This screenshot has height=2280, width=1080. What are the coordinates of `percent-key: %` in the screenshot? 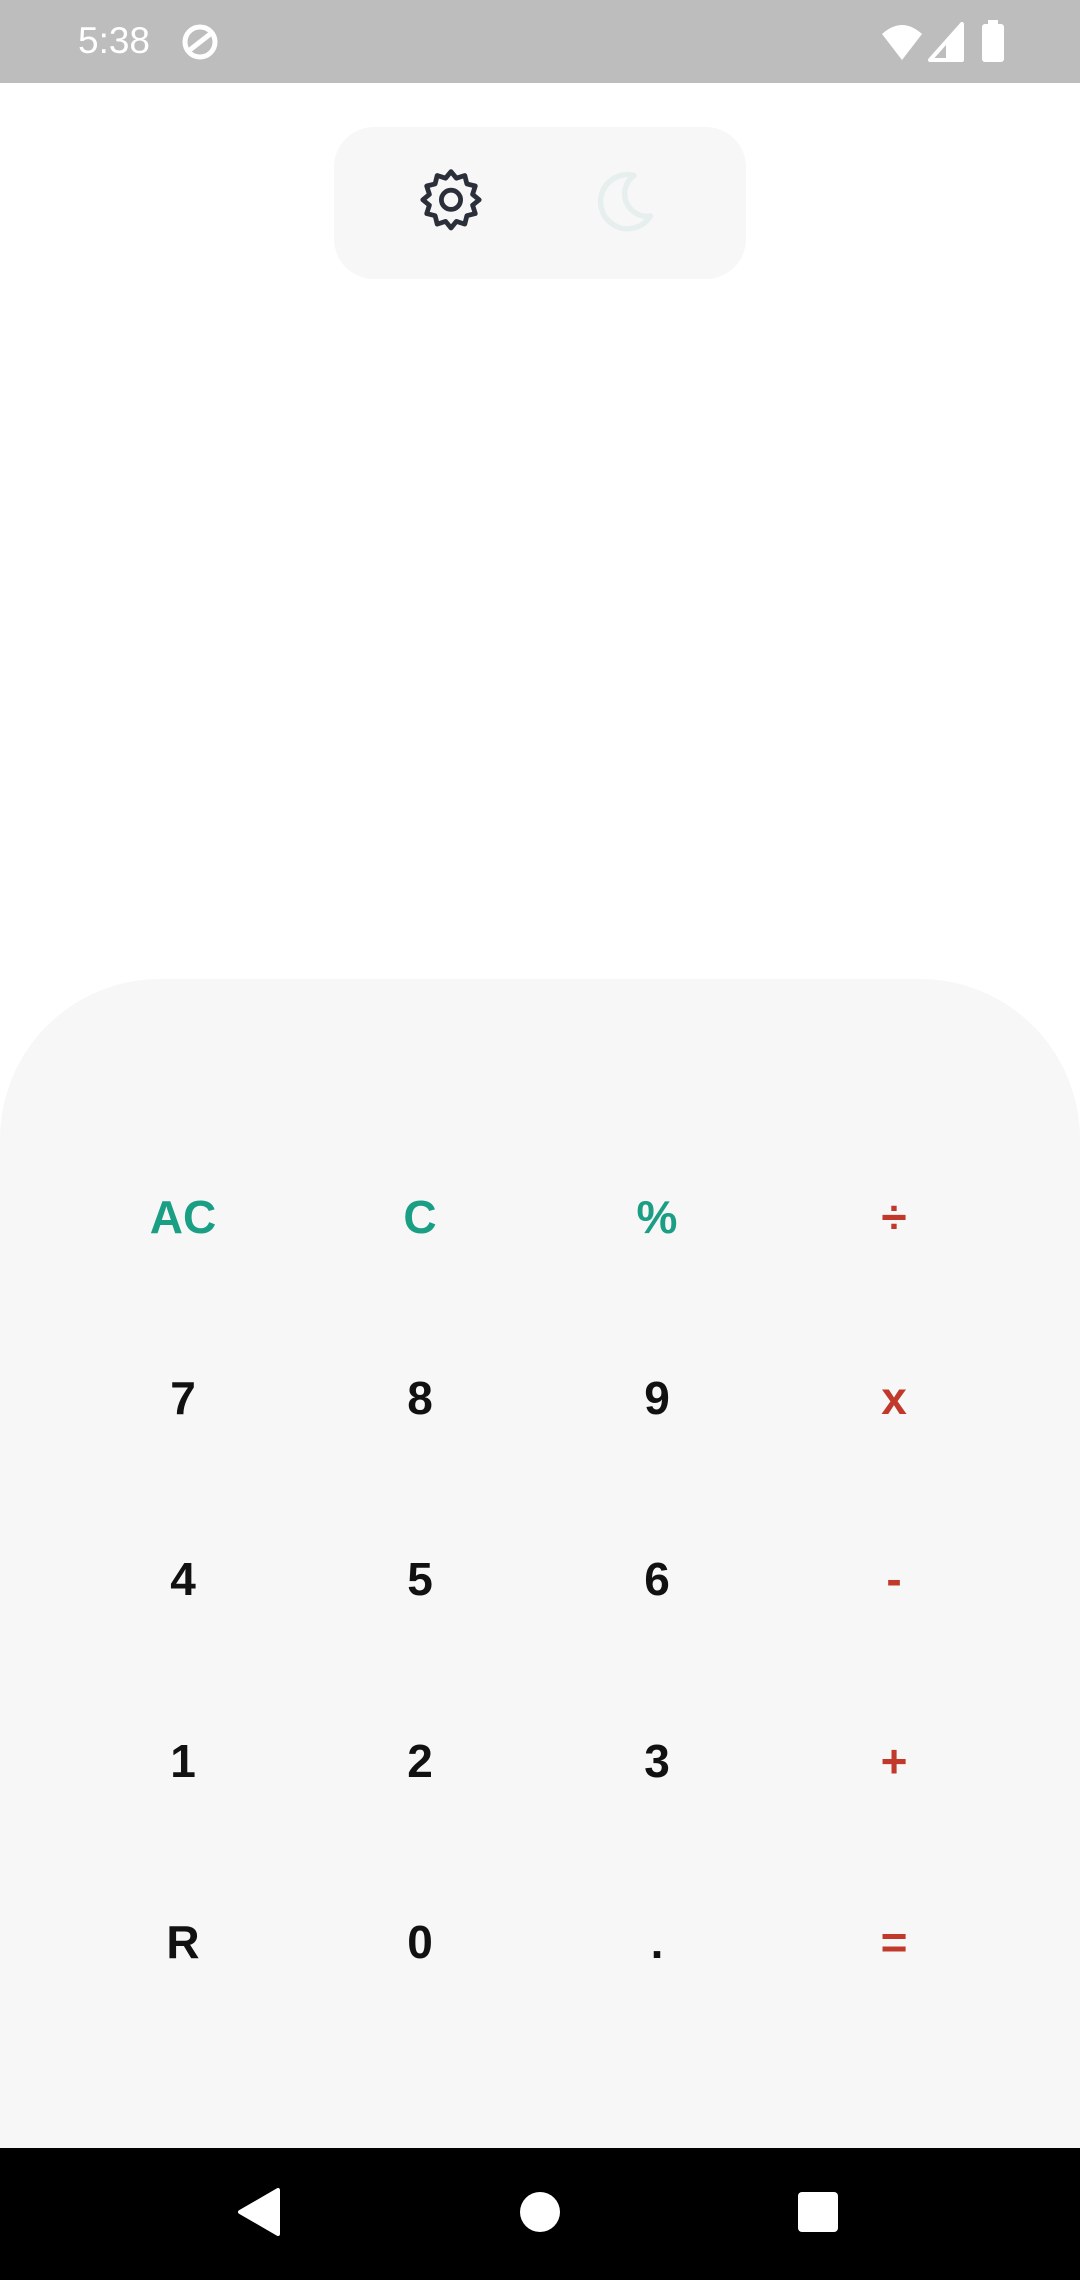 It's located at (657, 1217).